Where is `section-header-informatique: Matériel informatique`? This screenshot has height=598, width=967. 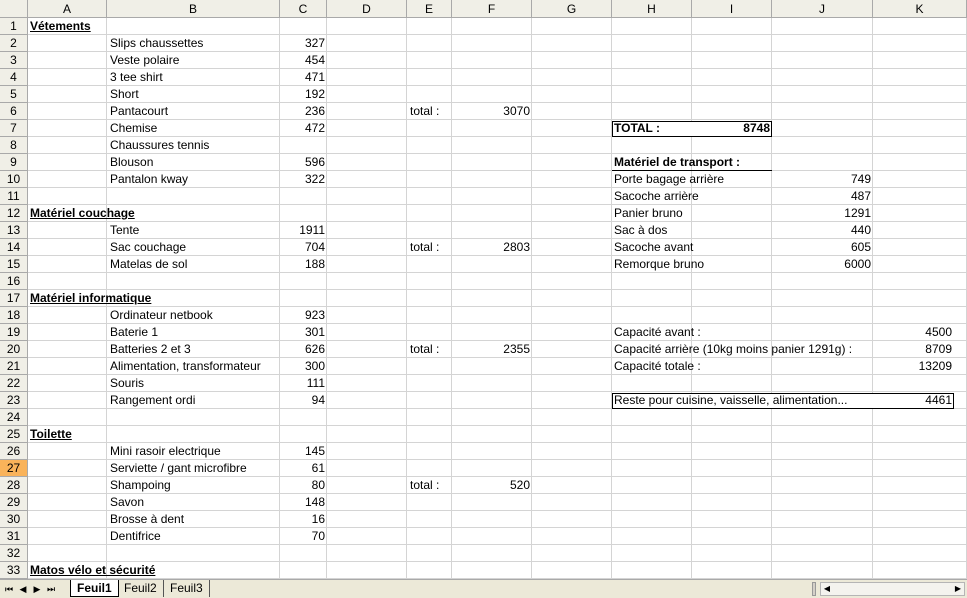
section-header-informatique: Matériel informatique is located at coordinates (153, 298).